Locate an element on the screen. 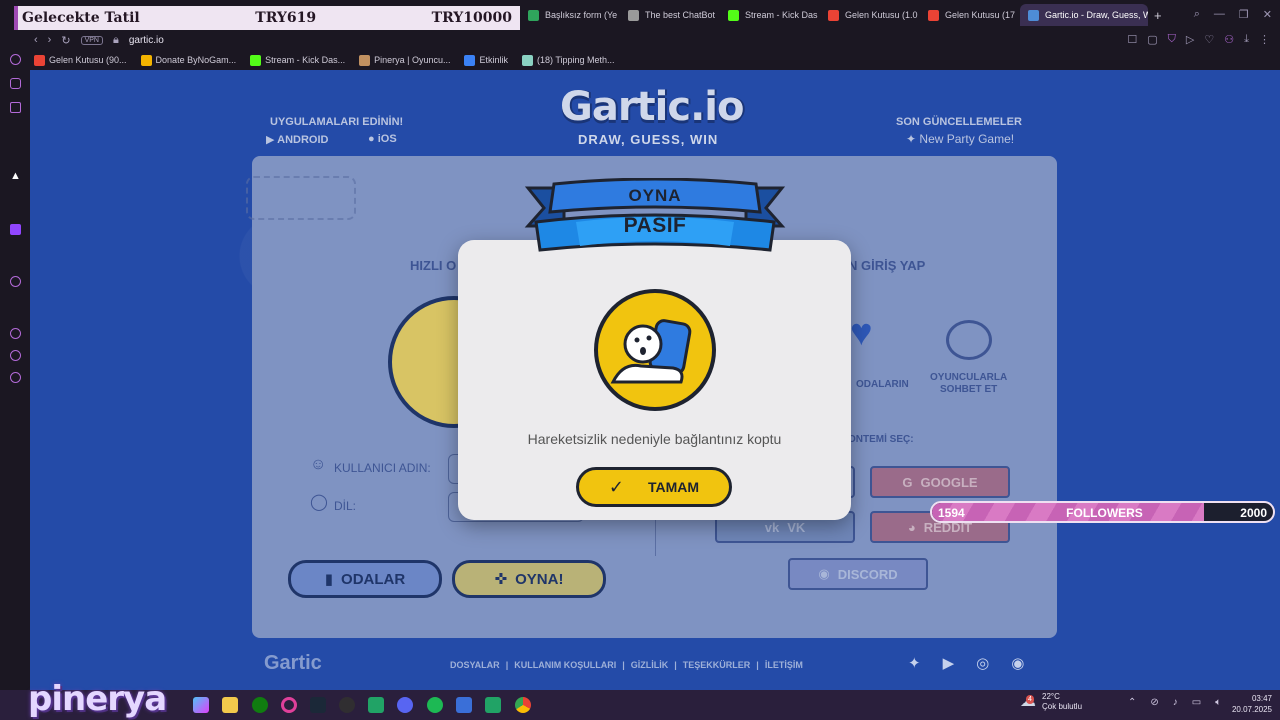 This screenshot has height=720, width=1280. play-icon: ▷ is located at coordinates (1190, 39).